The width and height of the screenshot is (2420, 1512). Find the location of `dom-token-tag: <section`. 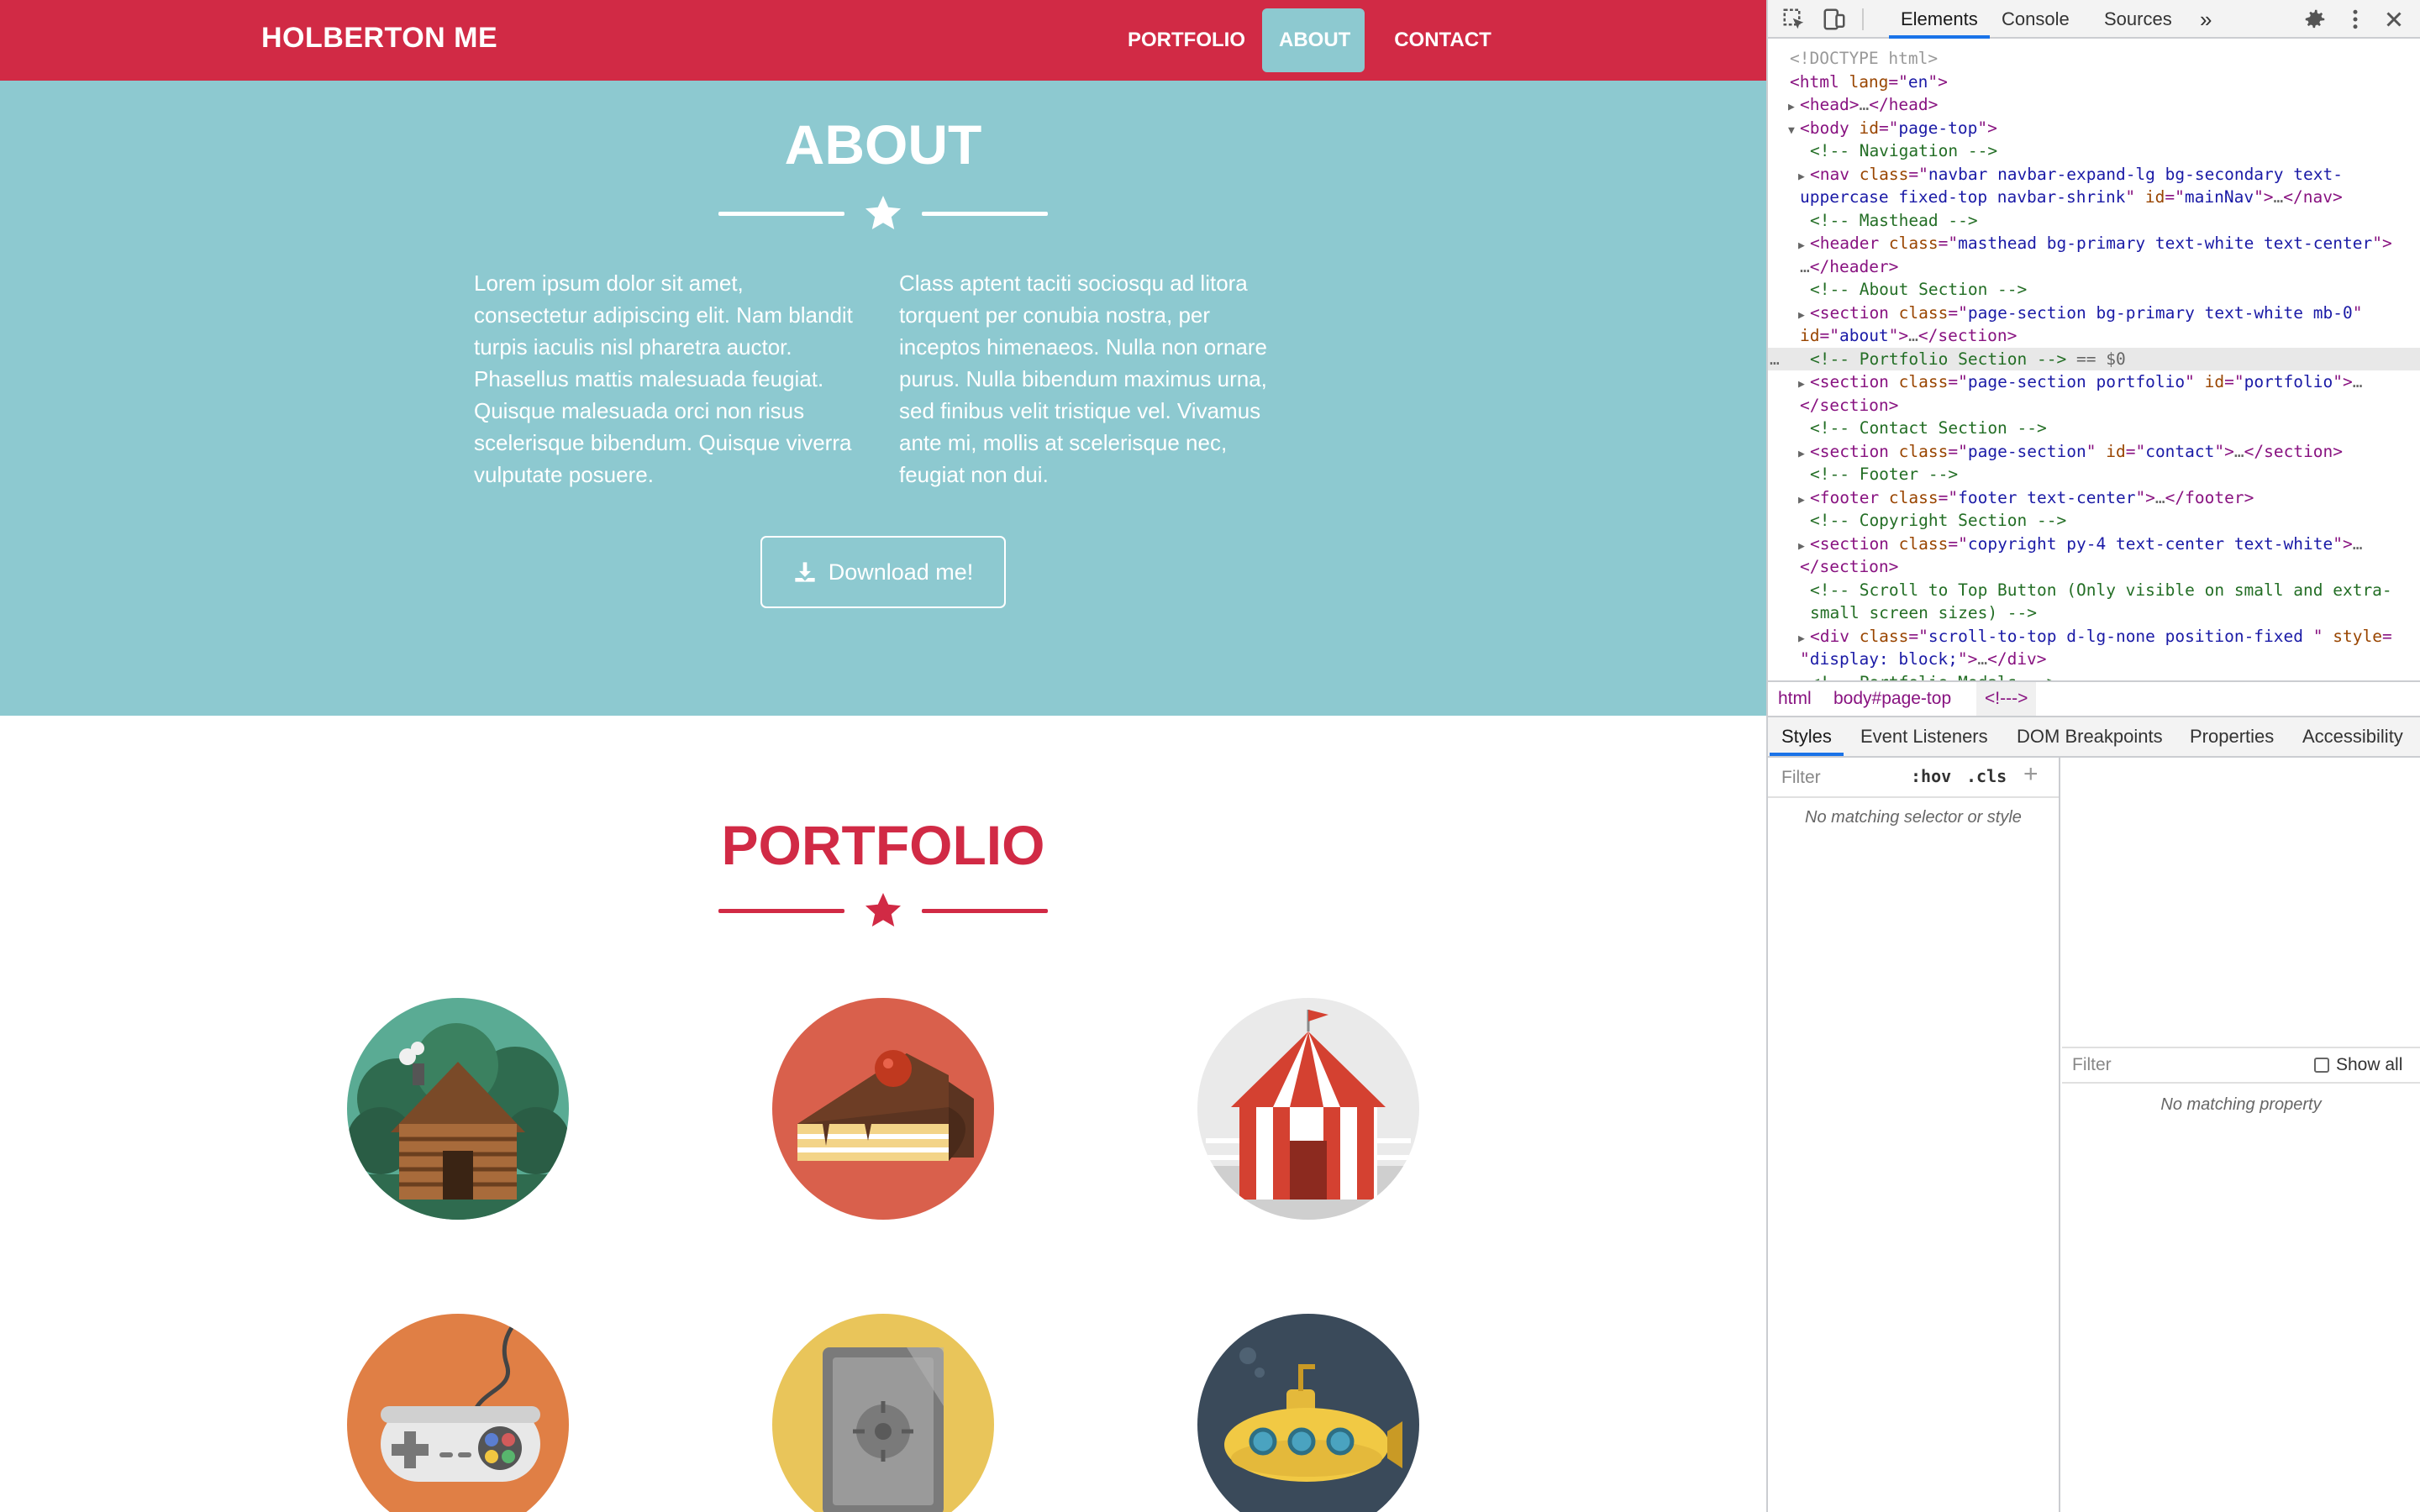

dom-token-tag: <section is located at coordinates (1855, 381).